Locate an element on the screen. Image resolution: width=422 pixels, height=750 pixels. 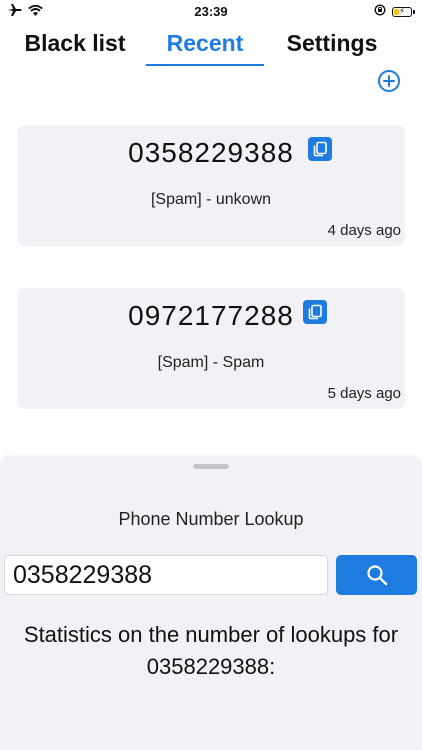
tab-recent: Recent is located at coordinates (205, 47).